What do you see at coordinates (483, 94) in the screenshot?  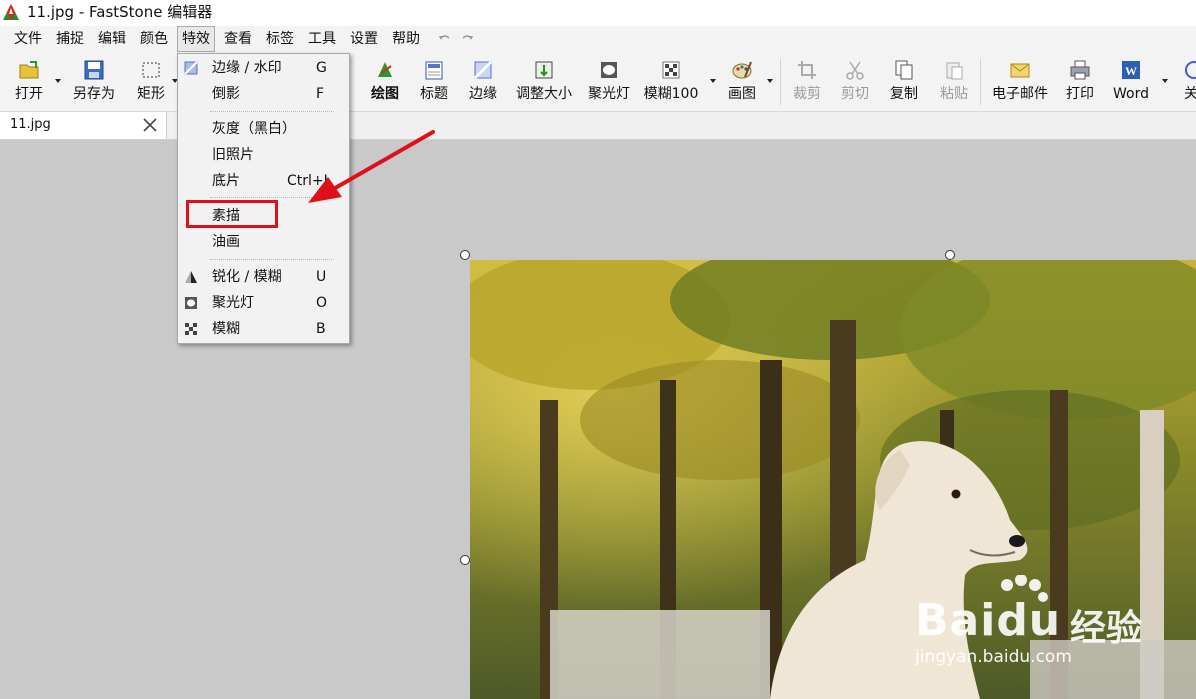 I see `edge-label: 边缘` at bounding box center [483, 94].